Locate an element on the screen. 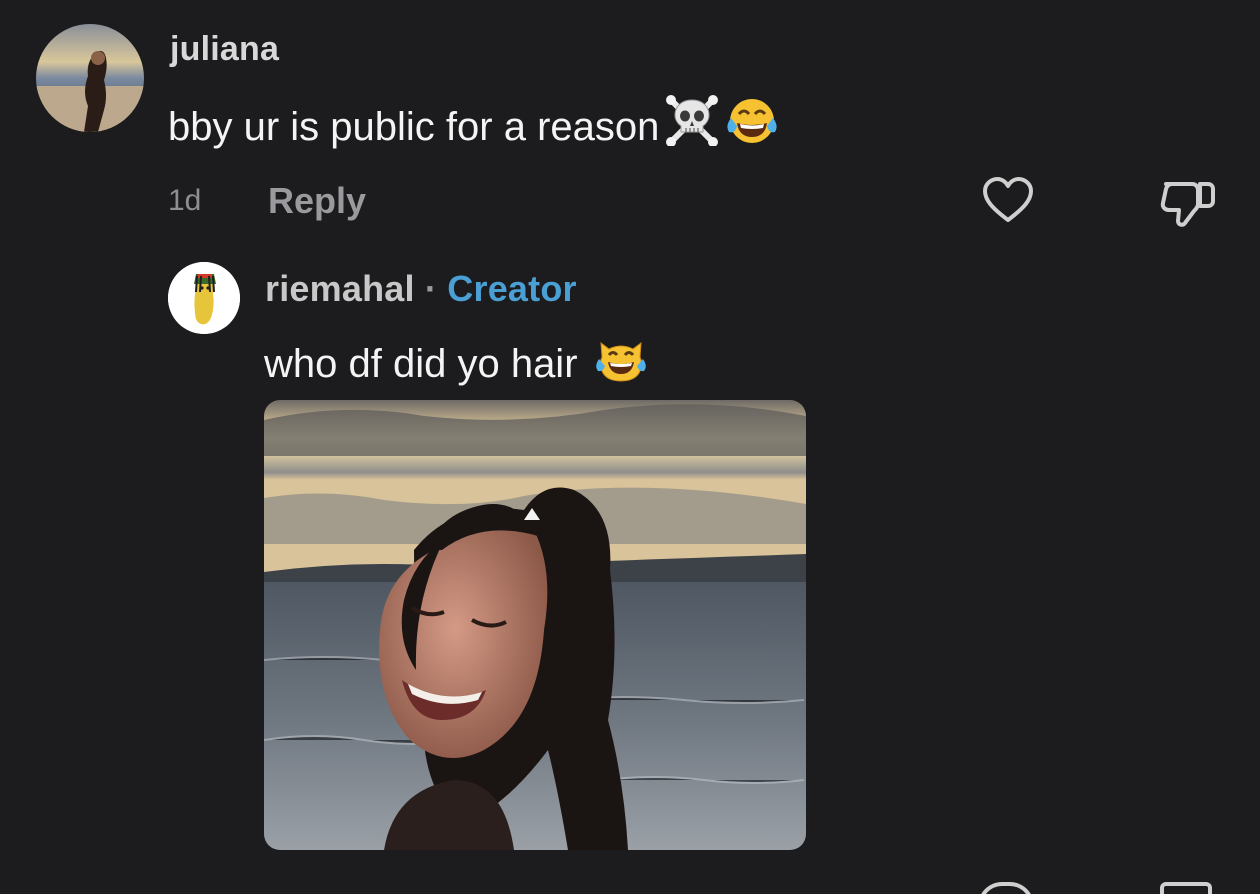  dislike-button is located at coordinates (1188, 203).